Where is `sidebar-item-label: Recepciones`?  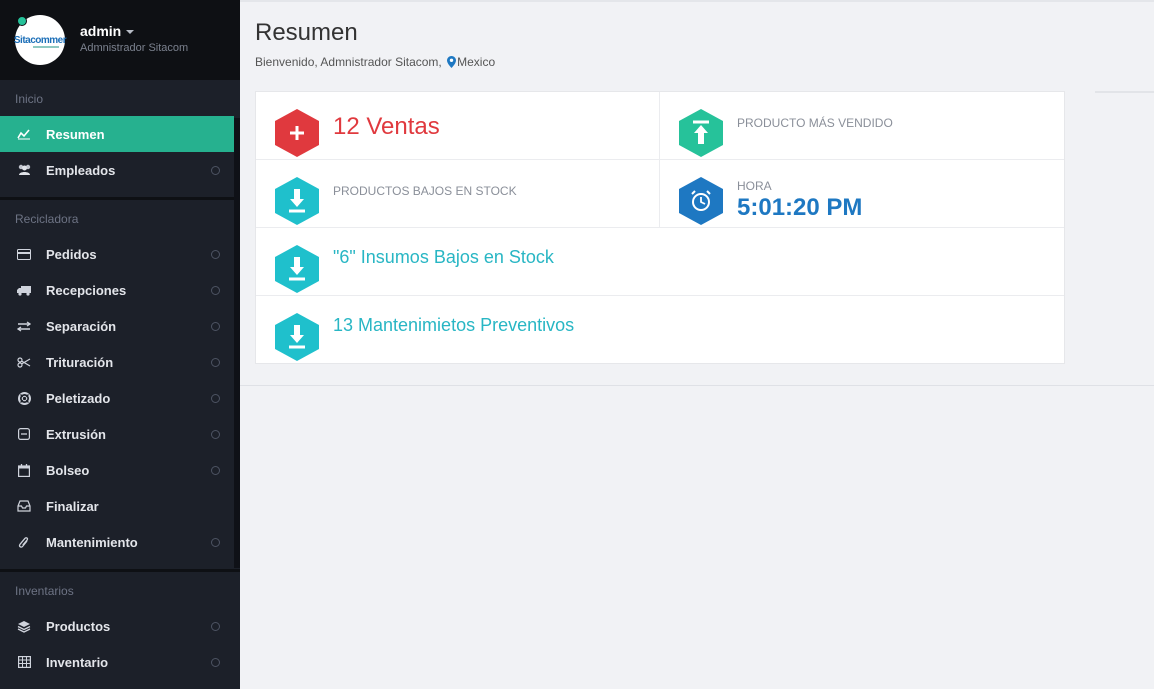 sidebar-item-label: Recepciones is located at coordinates (86, 290).